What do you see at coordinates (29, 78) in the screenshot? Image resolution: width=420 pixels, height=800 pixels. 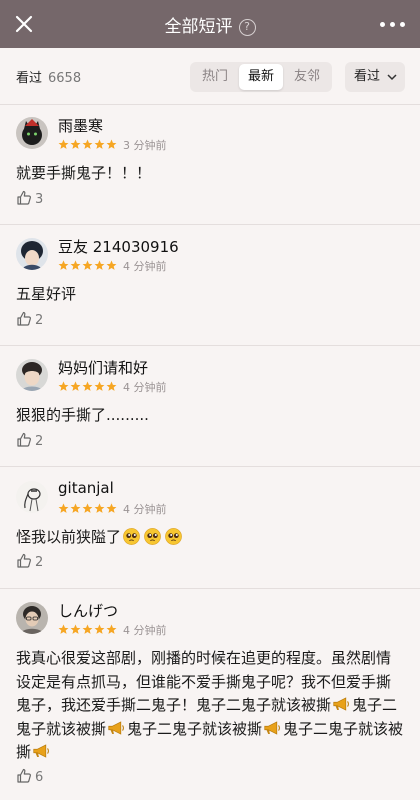 I see `seen-label: 看过` at bounding box center [29, 78].